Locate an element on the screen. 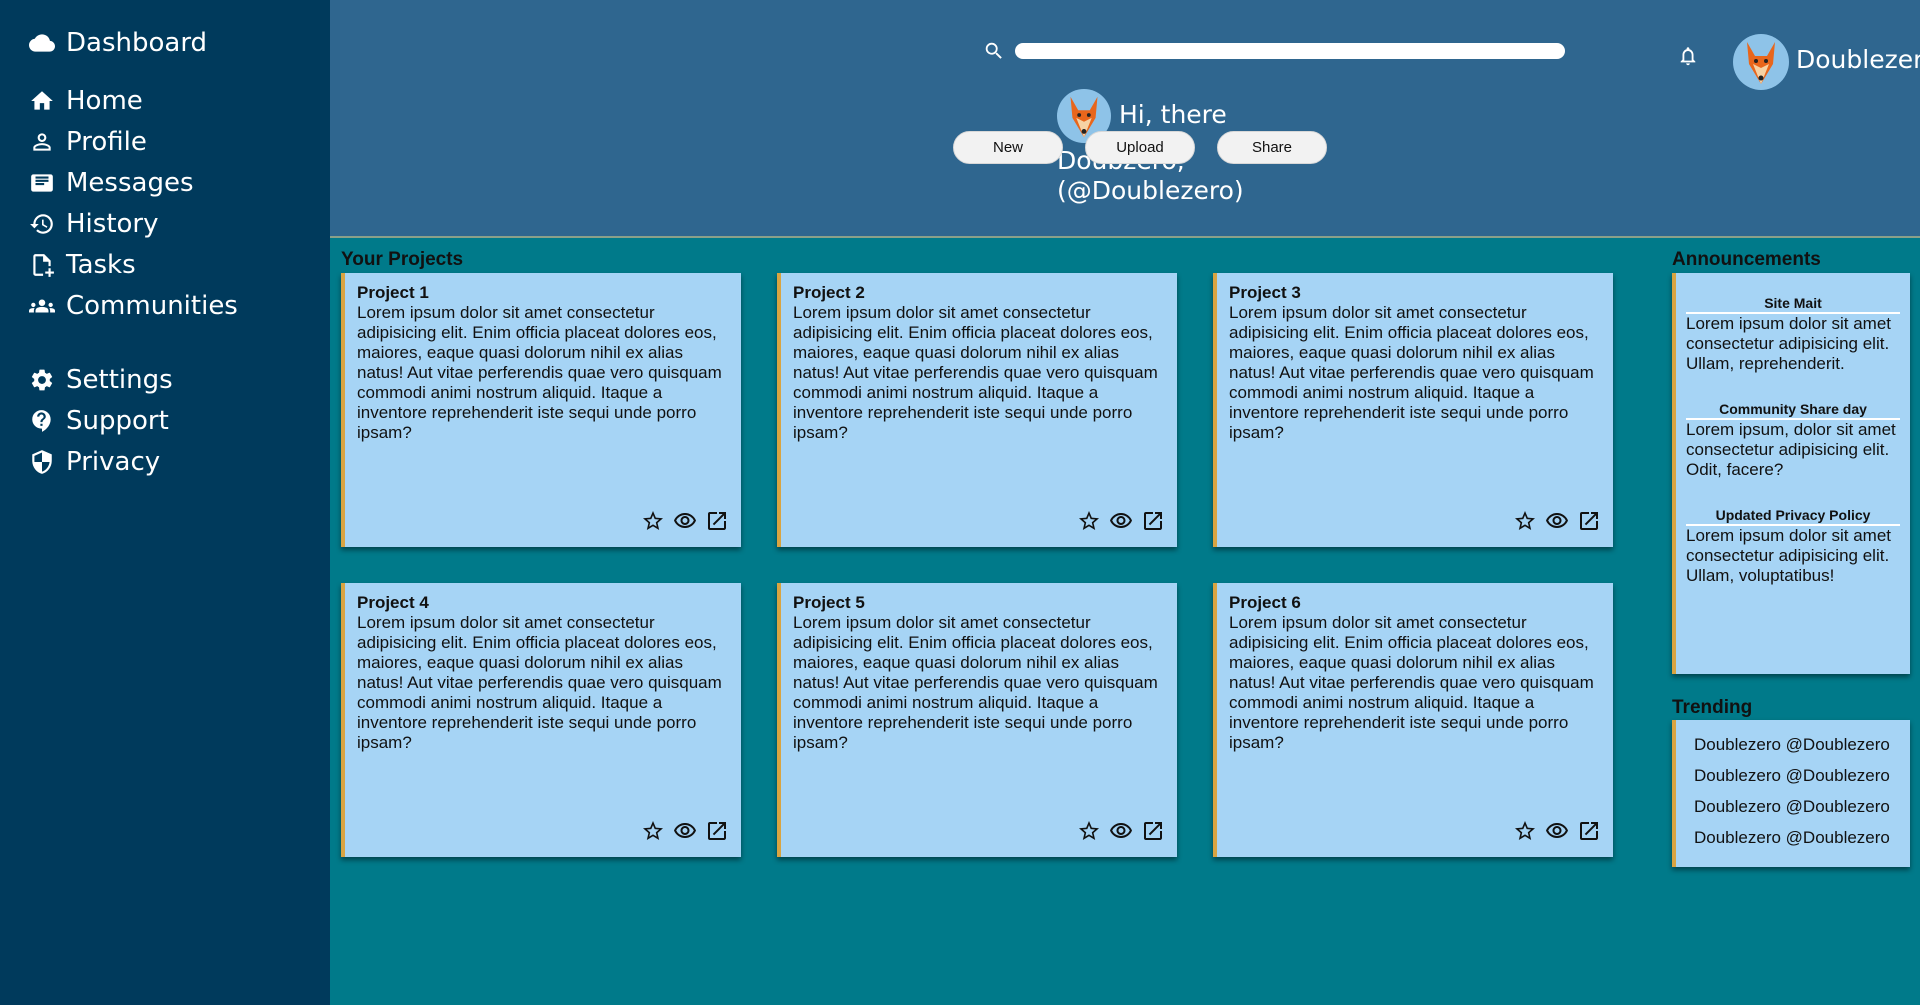 Image resolution: width=1920 pixels, height=1005 pixels. cloud-icon is located at coordinates (42, 43).